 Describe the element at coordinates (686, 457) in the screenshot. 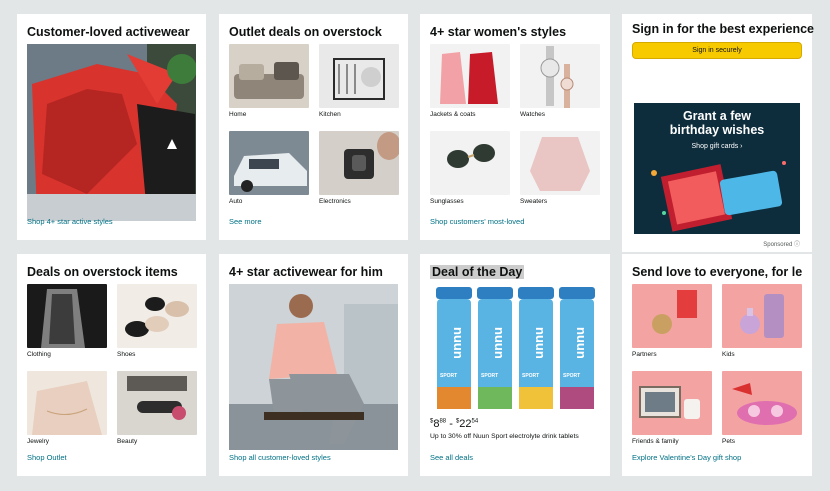

I see `valentines-gift-shop-link: Explore Valentine's Day gift shop` at that location.